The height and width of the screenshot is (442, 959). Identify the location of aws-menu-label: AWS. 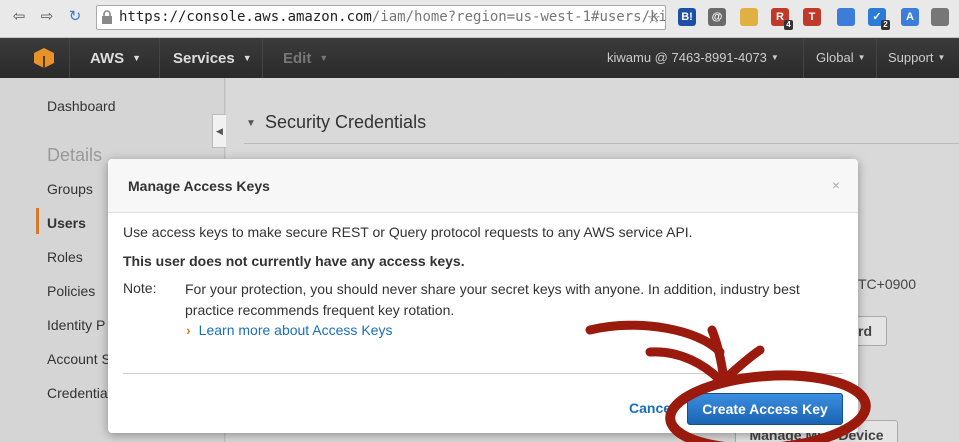
(107, 58).